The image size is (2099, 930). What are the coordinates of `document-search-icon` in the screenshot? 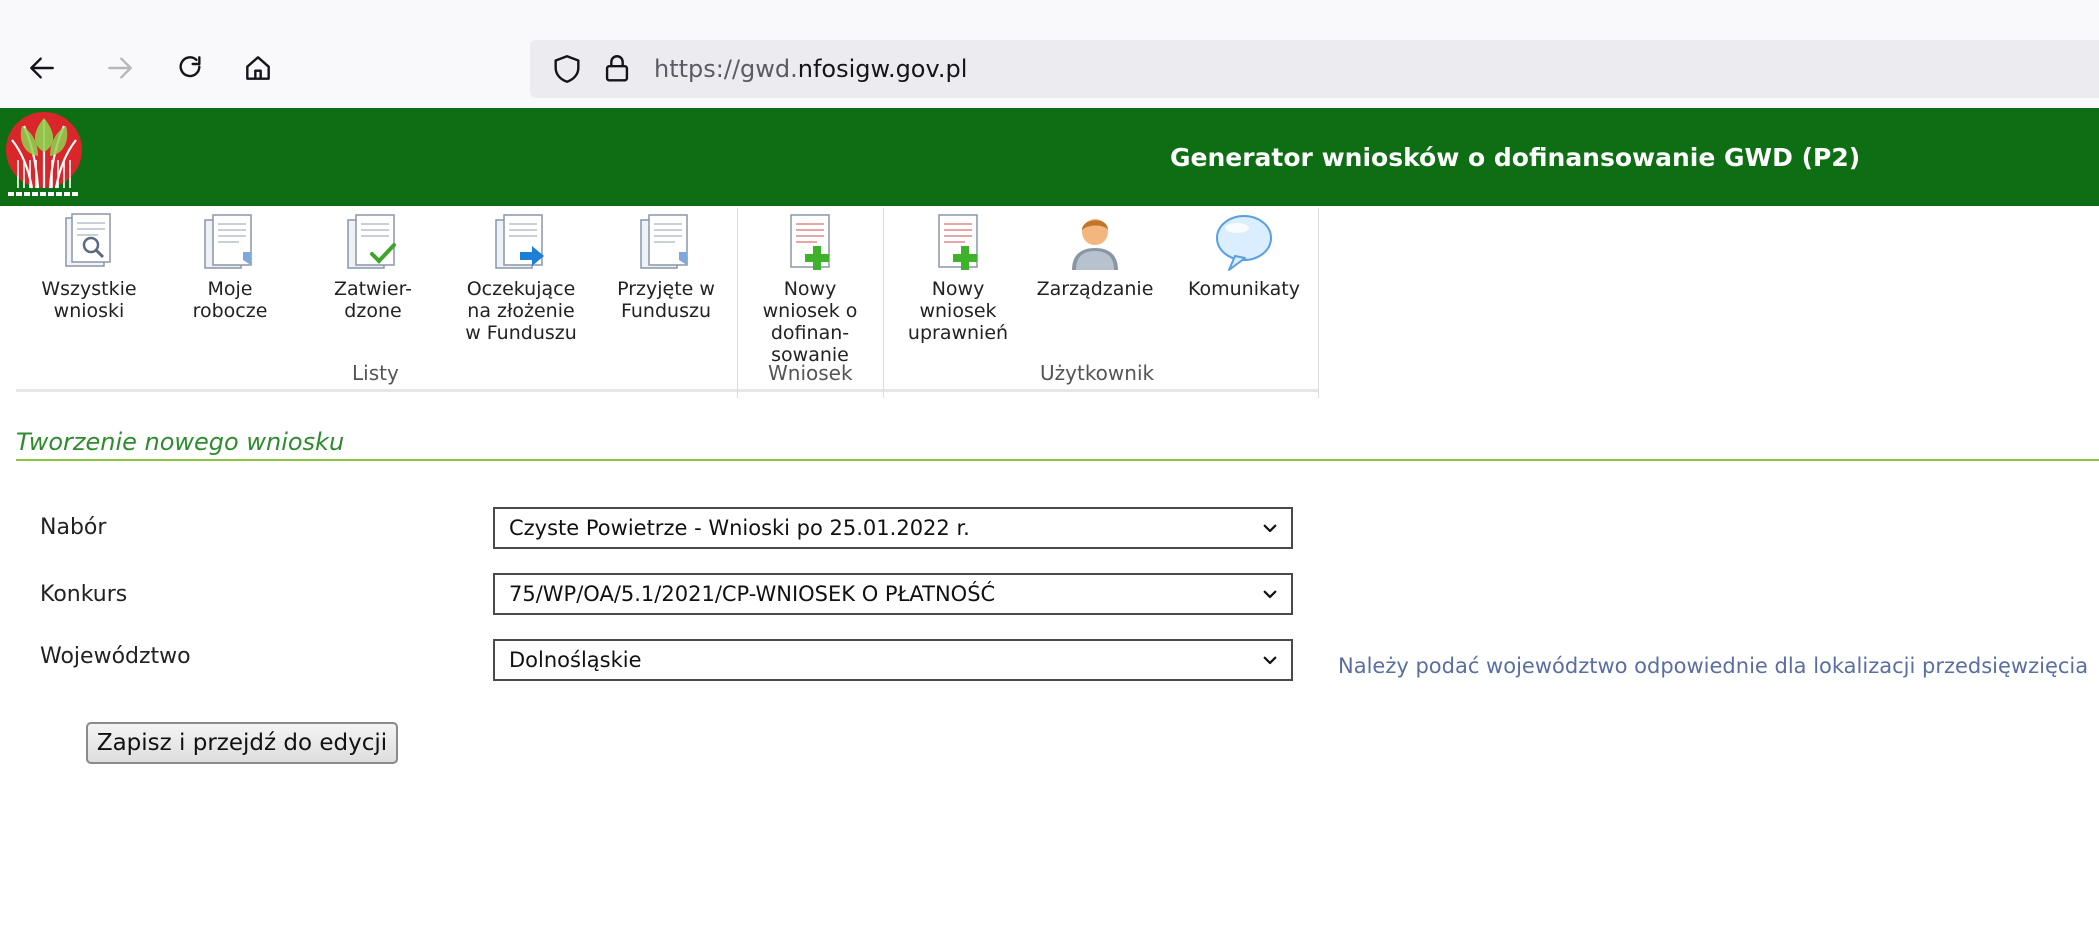 It's located at (88, 240).